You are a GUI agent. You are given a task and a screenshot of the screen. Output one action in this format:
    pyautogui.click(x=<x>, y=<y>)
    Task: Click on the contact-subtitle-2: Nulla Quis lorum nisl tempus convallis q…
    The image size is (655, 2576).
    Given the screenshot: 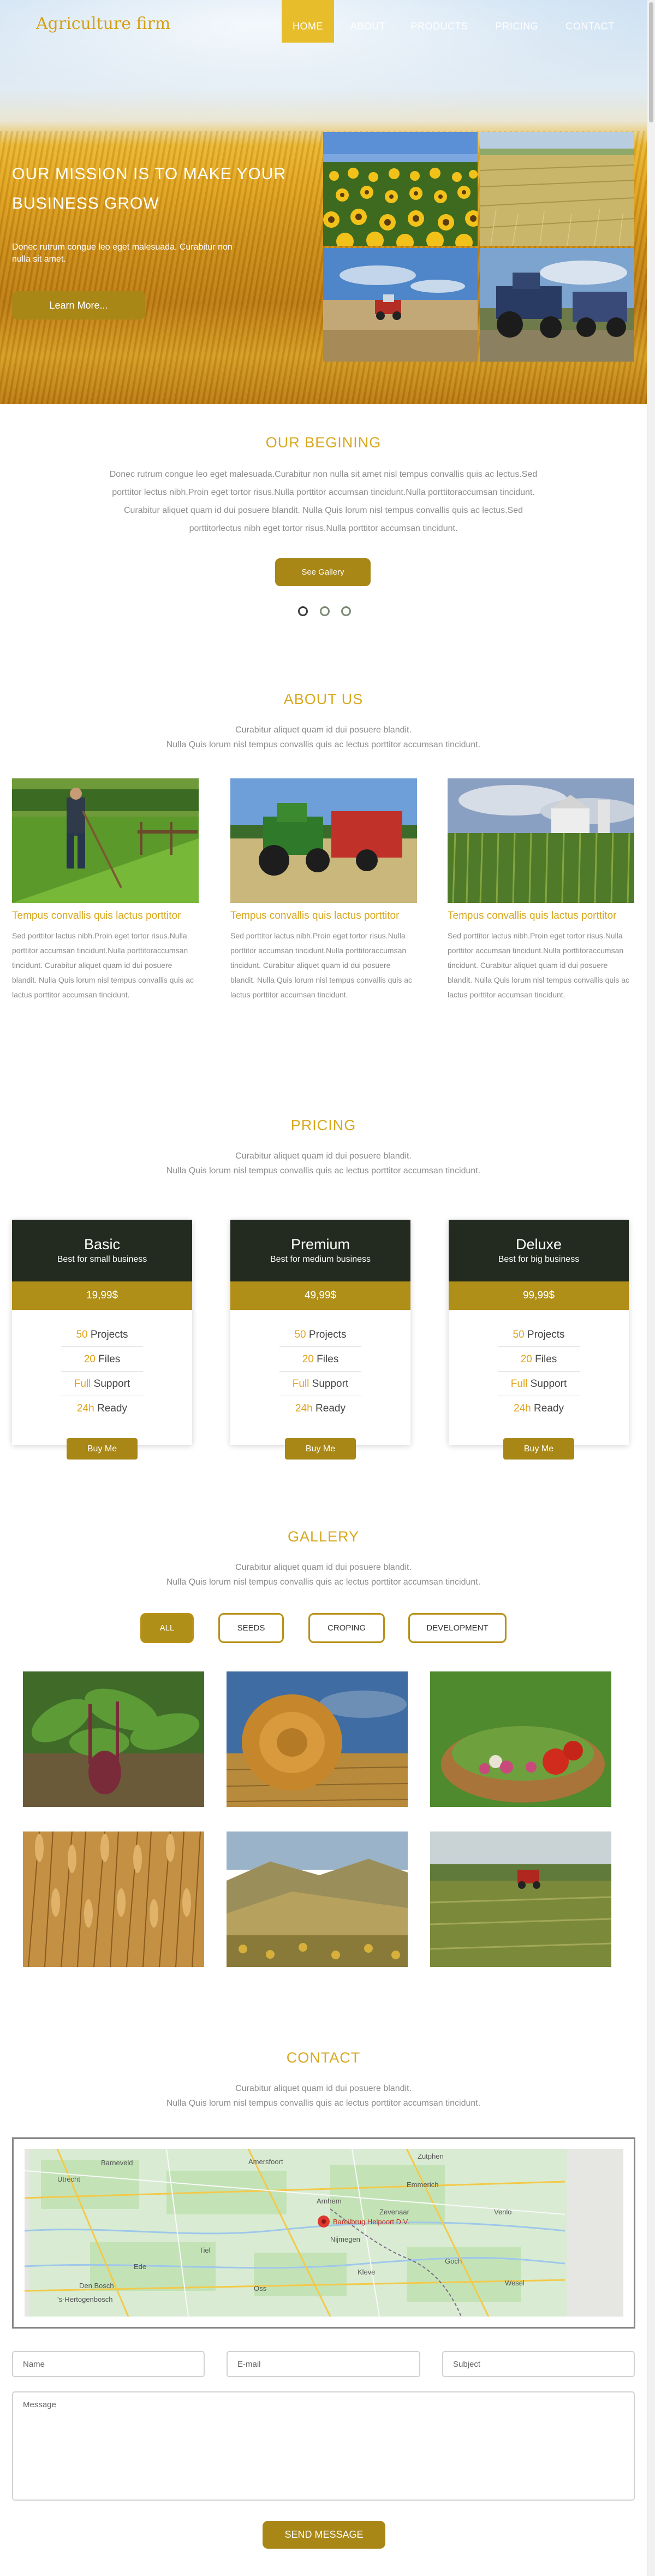 What is the action you would take?
    pyautogui.click(x=323, y=2103)
    